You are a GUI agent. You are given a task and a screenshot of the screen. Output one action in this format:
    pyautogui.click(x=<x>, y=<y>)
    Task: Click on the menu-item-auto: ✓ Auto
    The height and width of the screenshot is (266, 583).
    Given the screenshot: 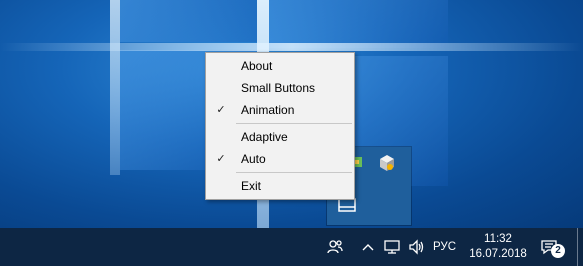 What is the action you would take?
    pyautogui.click(x=280, y=159)
    